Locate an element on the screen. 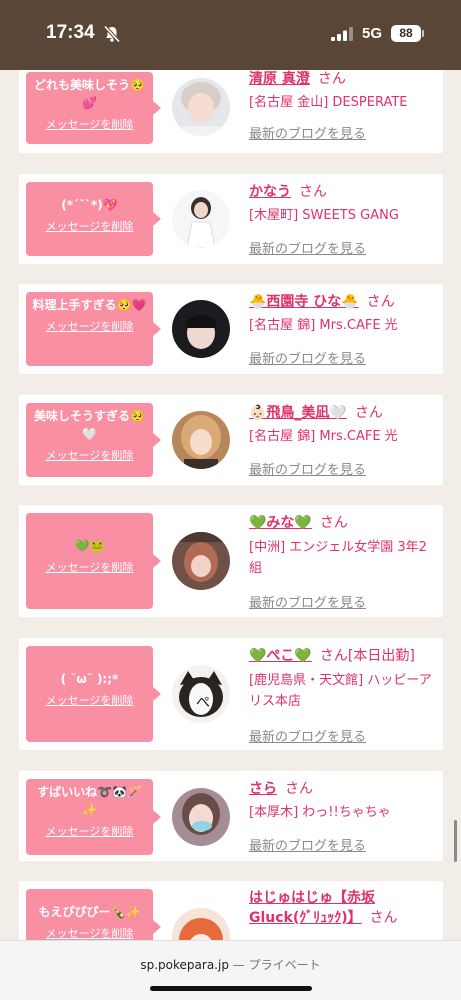 Image resolution: width=461 pixels, height=1000 pixels. cast-name-link: はじゅはじゅ【赤坂Gluck(ｸﾞﾘｭｯｸ)】 is located at coordinates (312, 908).